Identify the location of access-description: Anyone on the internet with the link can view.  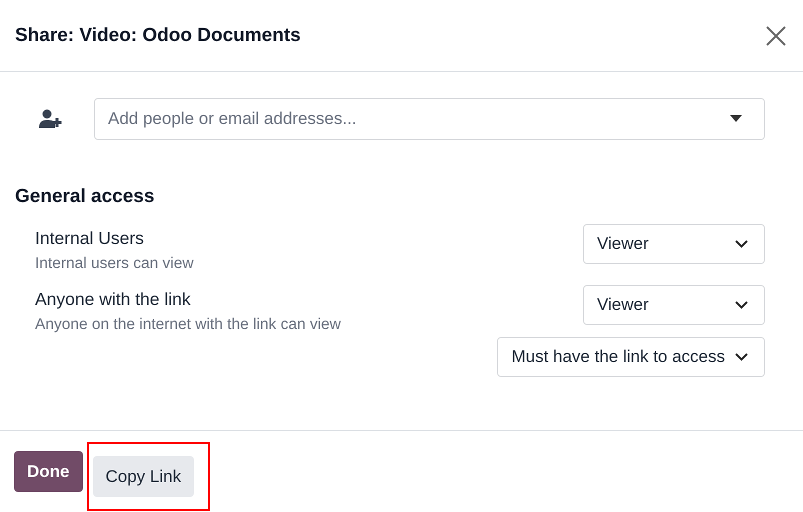
(188, 325).